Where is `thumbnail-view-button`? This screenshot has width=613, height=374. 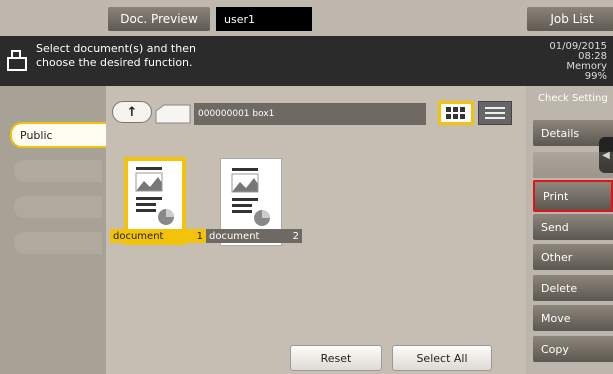
thumbnail-view-button is located at coordinates (456, 113).